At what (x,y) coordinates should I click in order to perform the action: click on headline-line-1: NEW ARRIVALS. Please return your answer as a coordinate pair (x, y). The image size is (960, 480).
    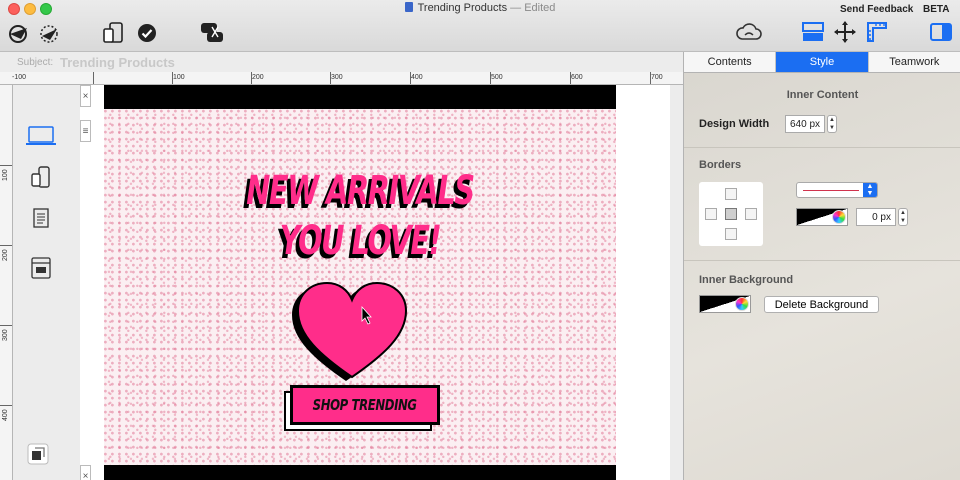
    Looking at the image, I should click on (360, 191).